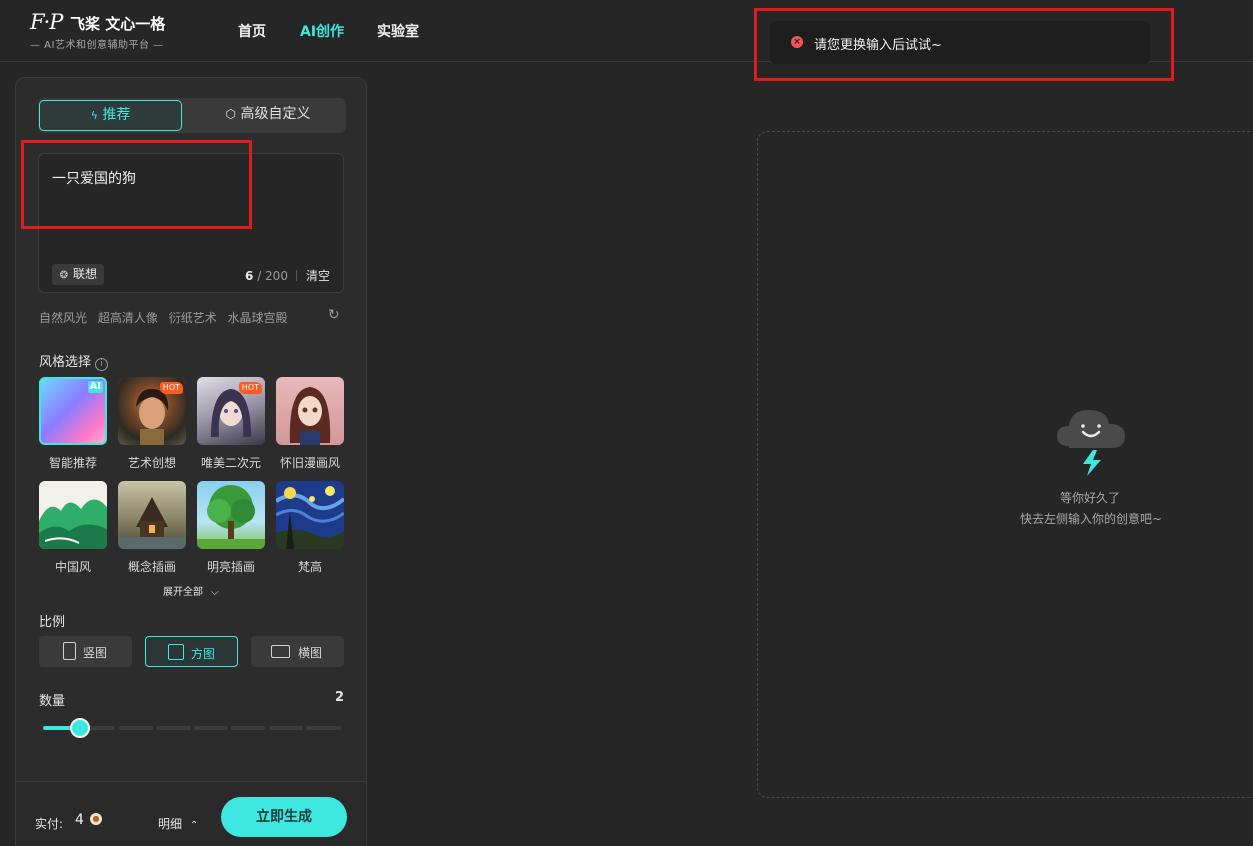 This screenshot has height=846, width=1253. I want to click on ratio-landscape-label: 横图, so click(310, 653).